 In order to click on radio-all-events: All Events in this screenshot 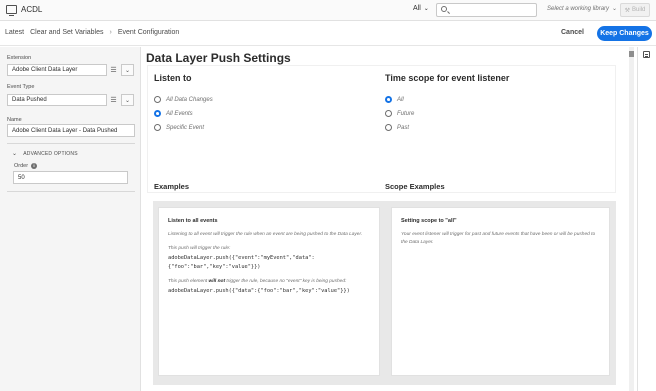, I will do `click(173, 113)`.